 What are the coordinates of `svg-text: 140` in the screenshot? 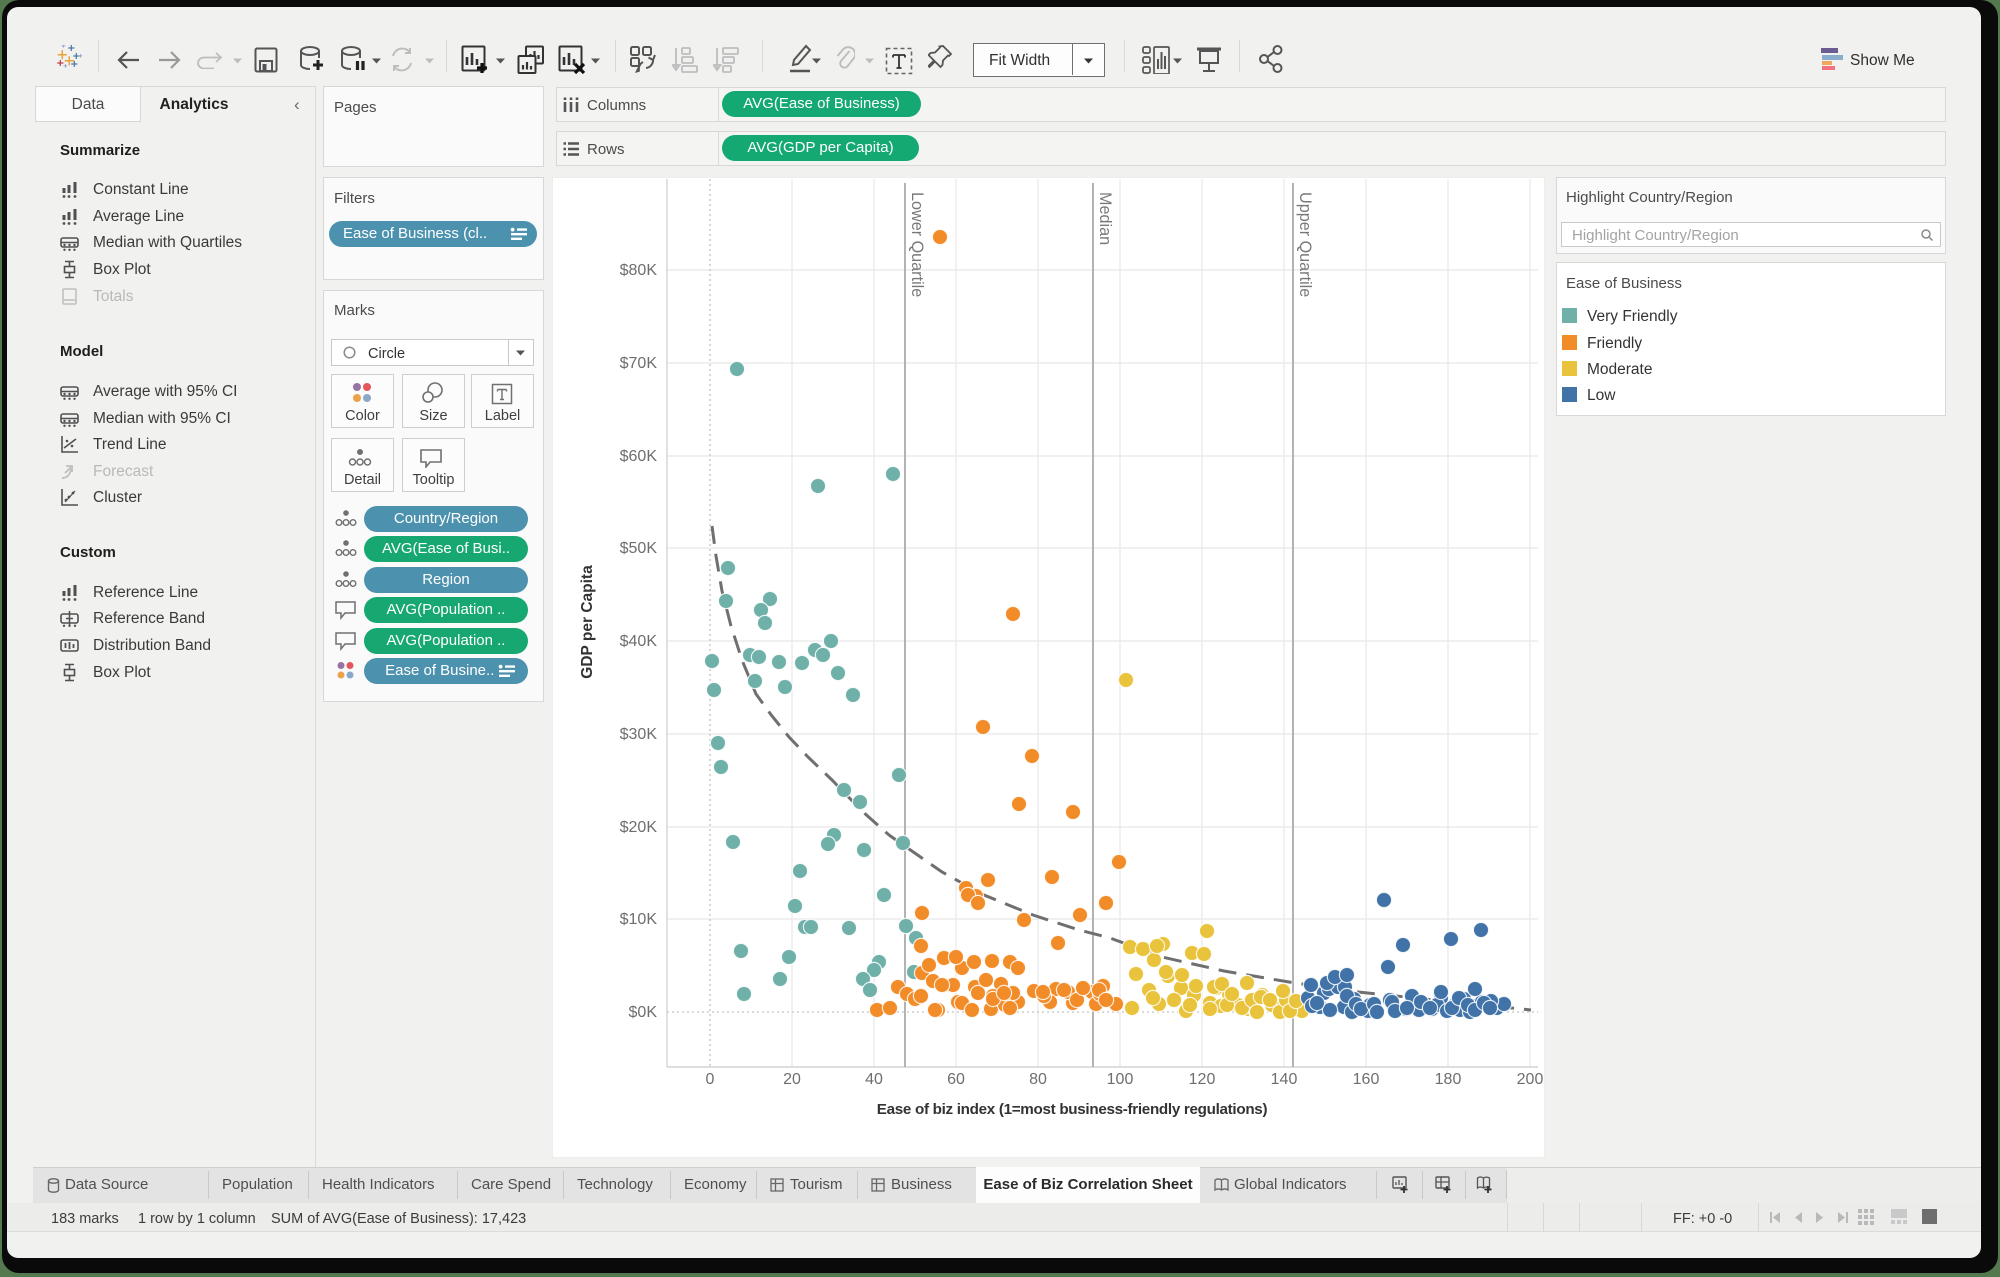 It's located at (1284, 1079).